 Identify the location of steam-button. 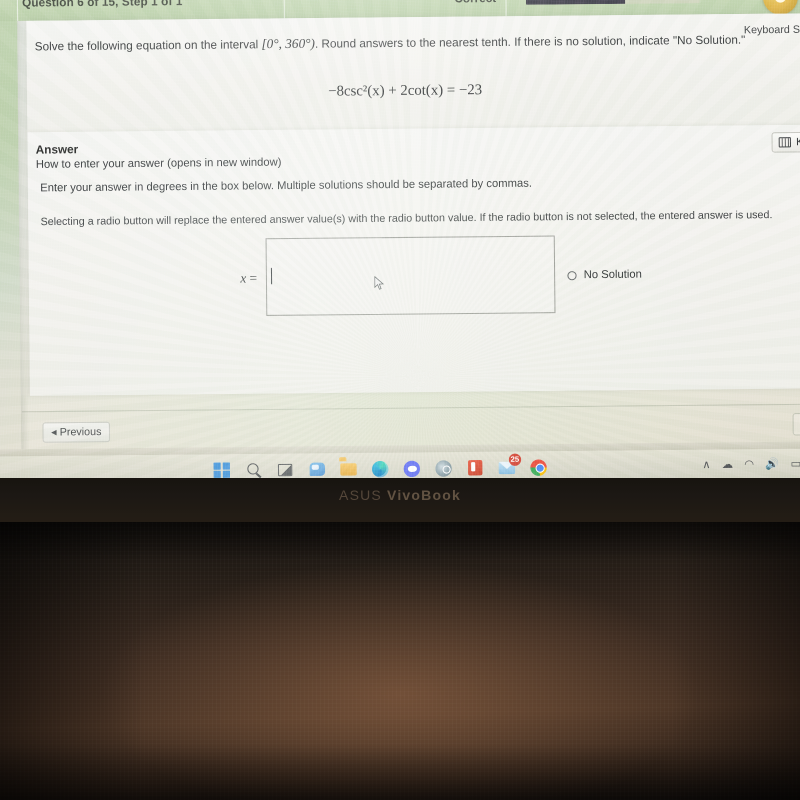
(443, 468).